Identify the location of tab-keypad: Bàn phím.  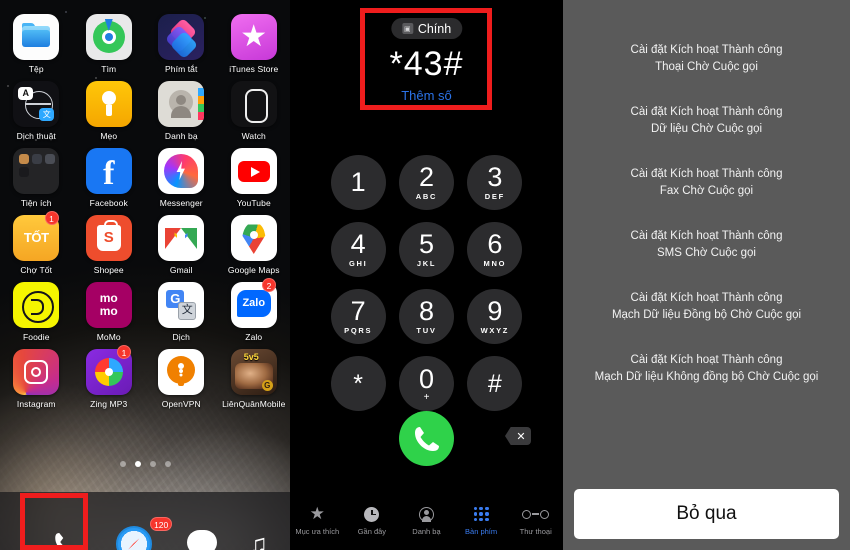
(481, 520).